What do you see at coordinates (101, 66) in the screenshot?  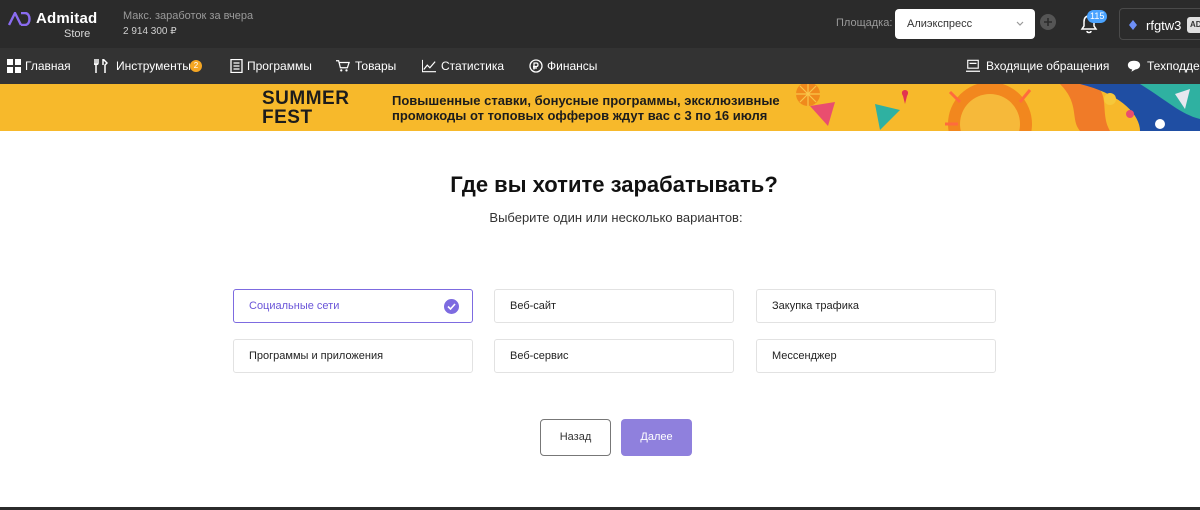 I see `tools-icon` at bounding box center [101, 66].